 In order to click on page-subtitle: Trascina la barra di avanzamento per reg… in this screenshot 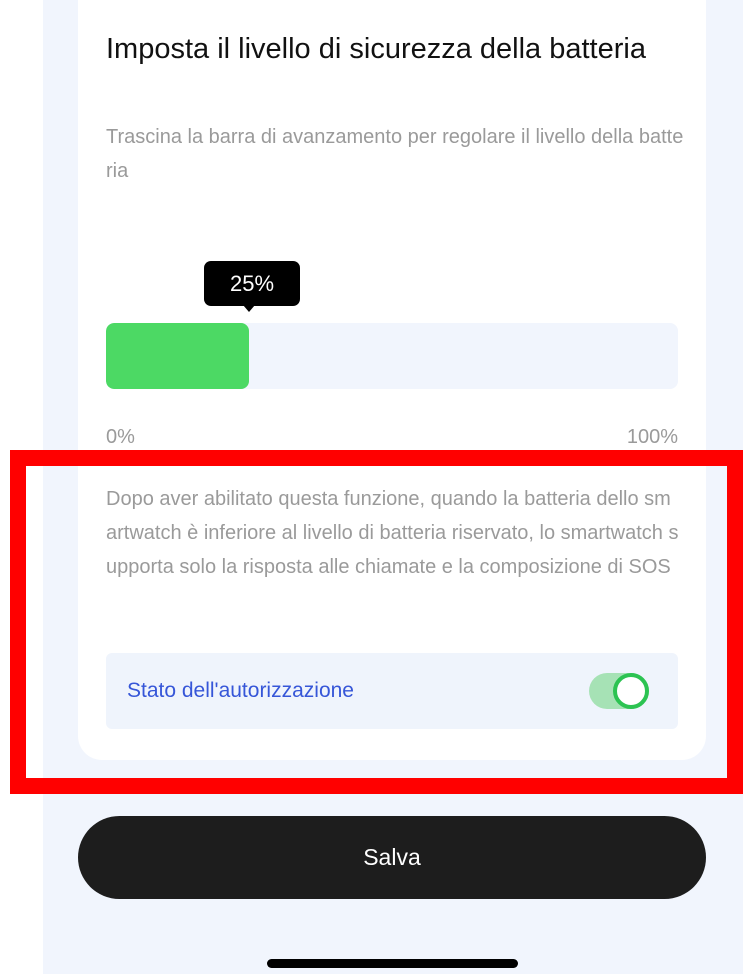, I will do `click(395, 154)`.